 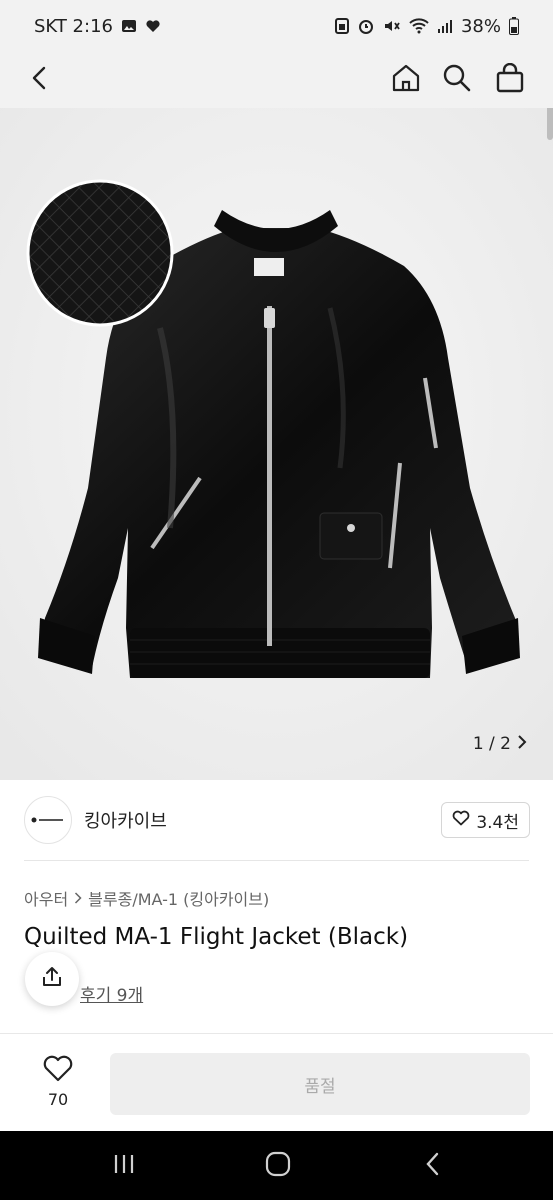 I want to click on recent-apps-button, so click(x=124, y=1166).